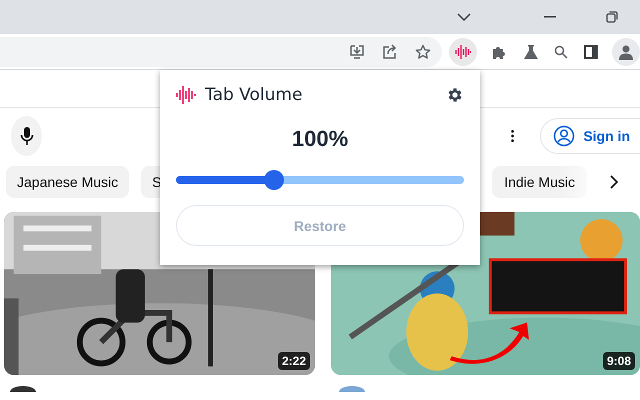  Describe the element at coordinates (512, 136) in the screenshot. I see `more-options-icon` at that location.